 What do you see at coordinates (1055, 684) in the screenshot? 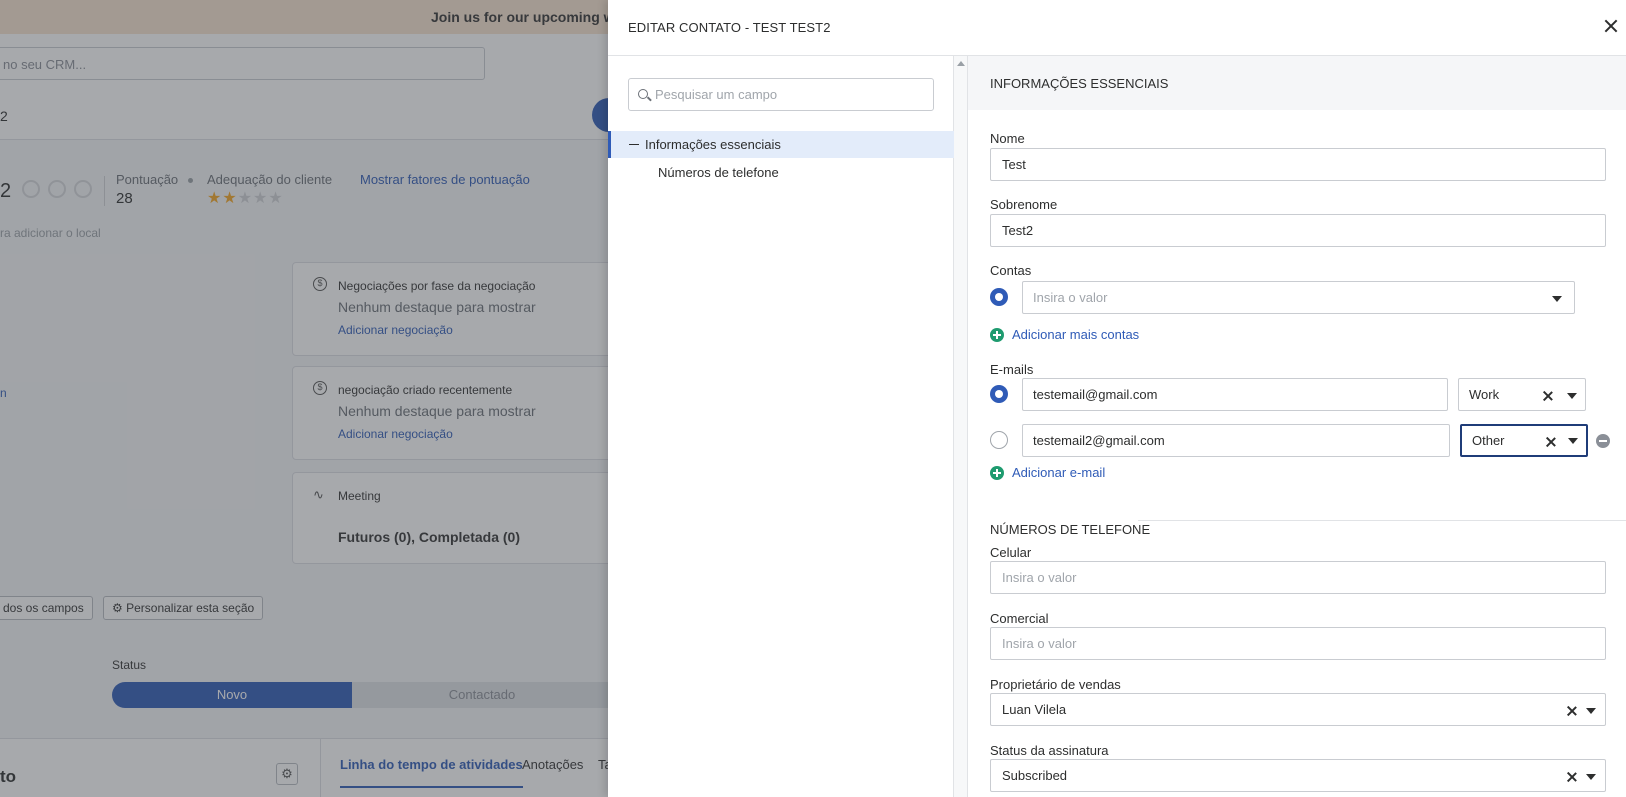
I see `sales-owner-label: Proprietário de vendas` at bounding box center [1055, 684].